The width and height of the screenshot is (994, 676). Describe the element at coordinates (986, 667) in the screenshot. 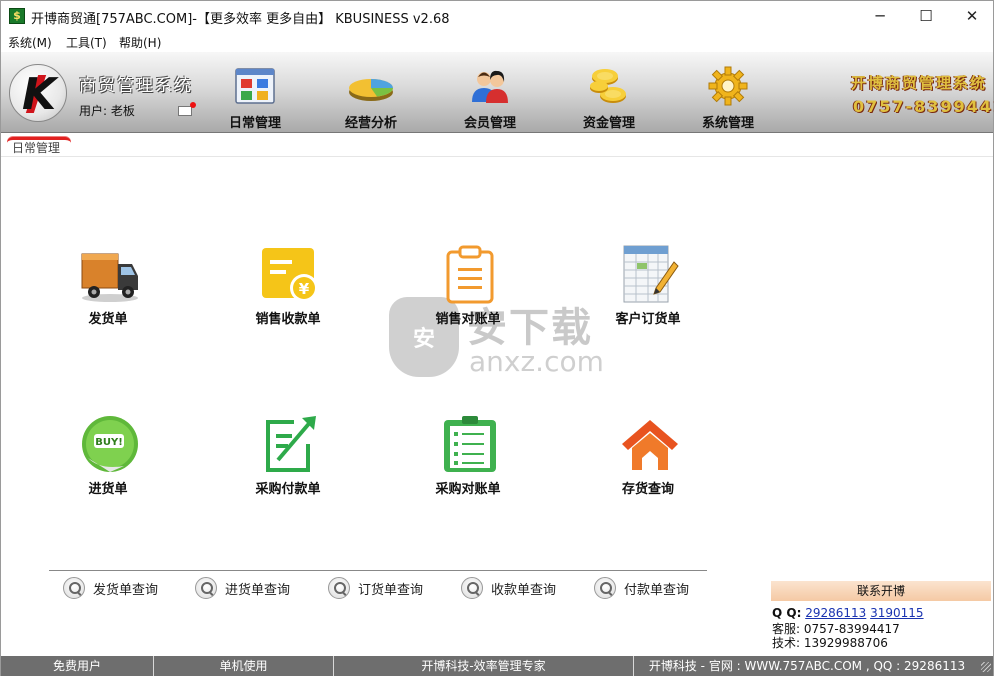

I see `resize-grip-icon` at that location.